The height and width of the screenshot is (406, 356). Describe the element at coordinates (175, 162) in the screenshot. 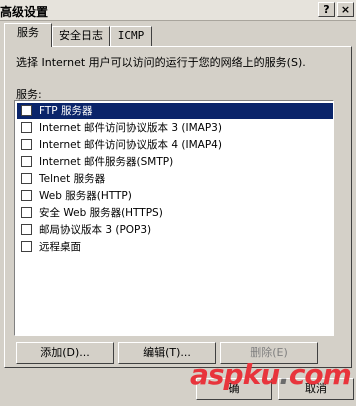

I see `list-item: Internet 邮件服务器(SMTP)` at that location.